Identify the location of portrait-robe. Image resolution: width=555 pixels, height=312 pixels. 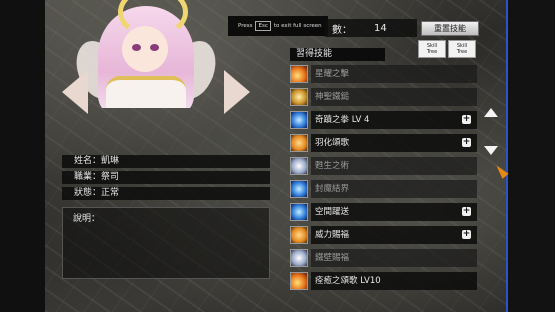
(146, 92).